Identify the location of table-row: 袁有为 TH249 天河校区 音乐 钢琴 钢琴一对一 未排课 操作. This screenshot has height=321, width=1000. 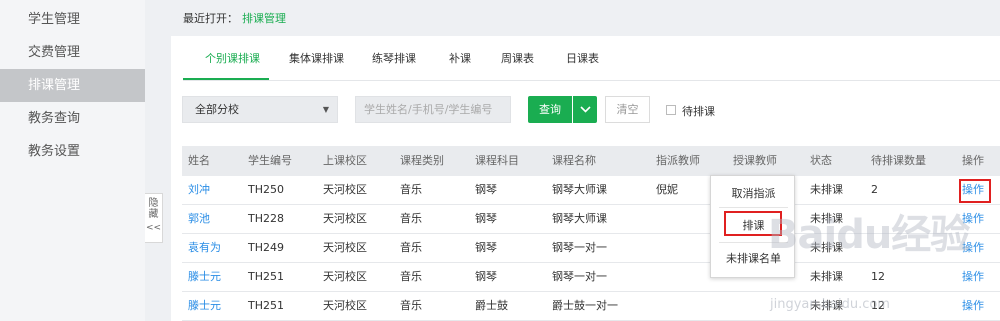
(591, 248).